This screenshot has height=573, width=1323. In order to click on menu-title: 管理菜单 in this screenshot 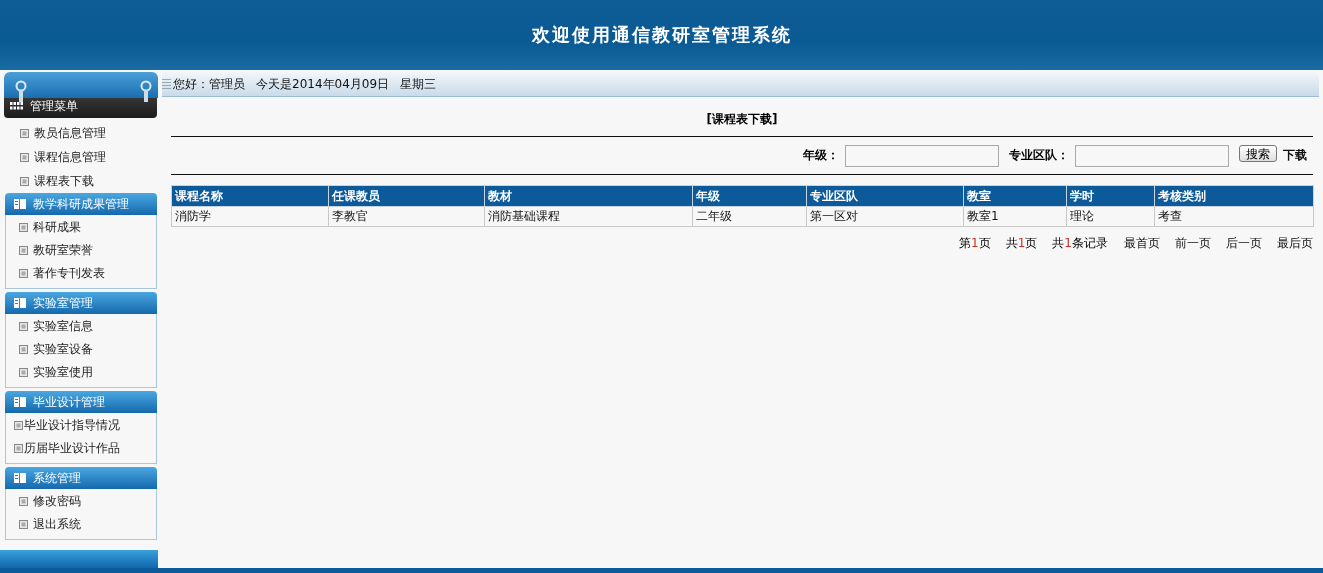, I will do `click(54, 106)`.